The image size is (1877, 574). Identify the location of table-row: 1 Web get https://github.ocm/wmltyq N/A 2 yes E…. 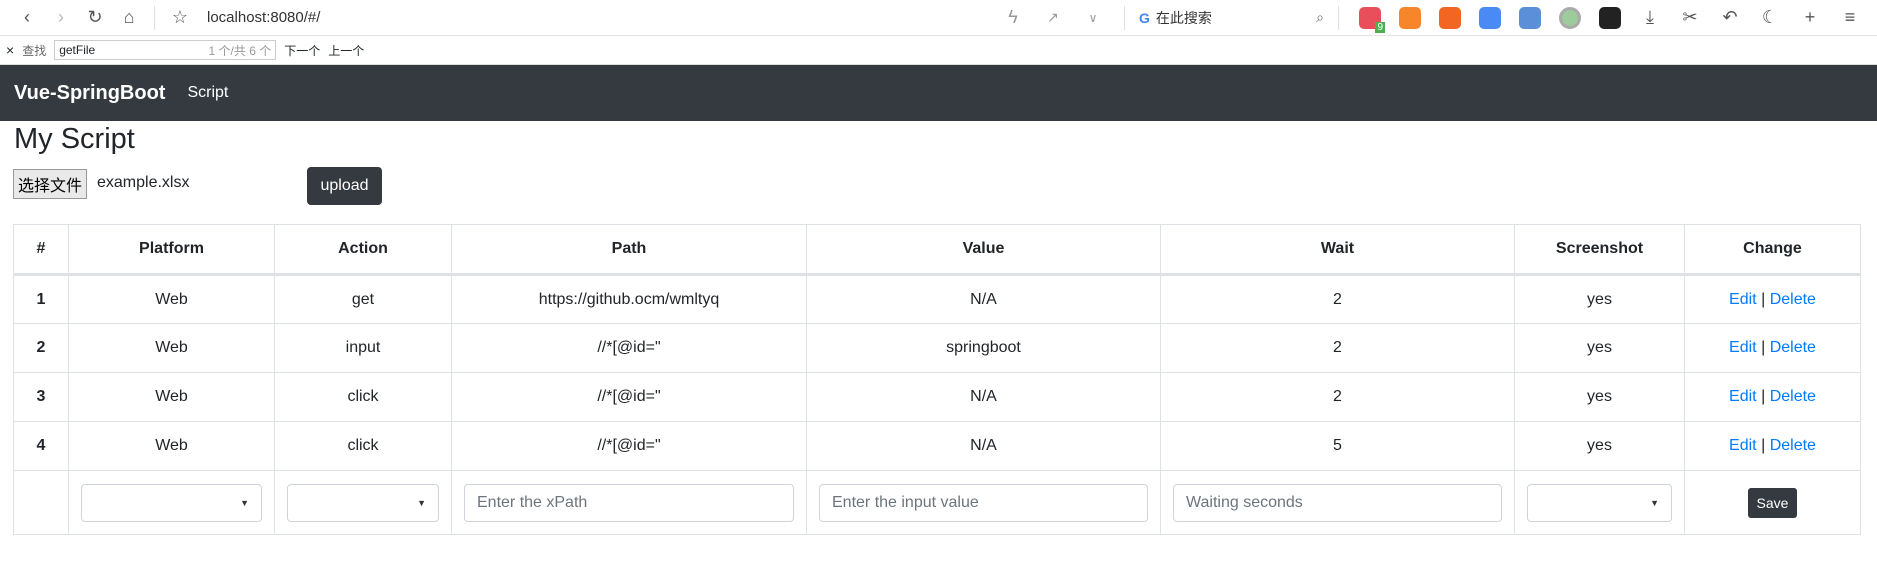
(937, 299).